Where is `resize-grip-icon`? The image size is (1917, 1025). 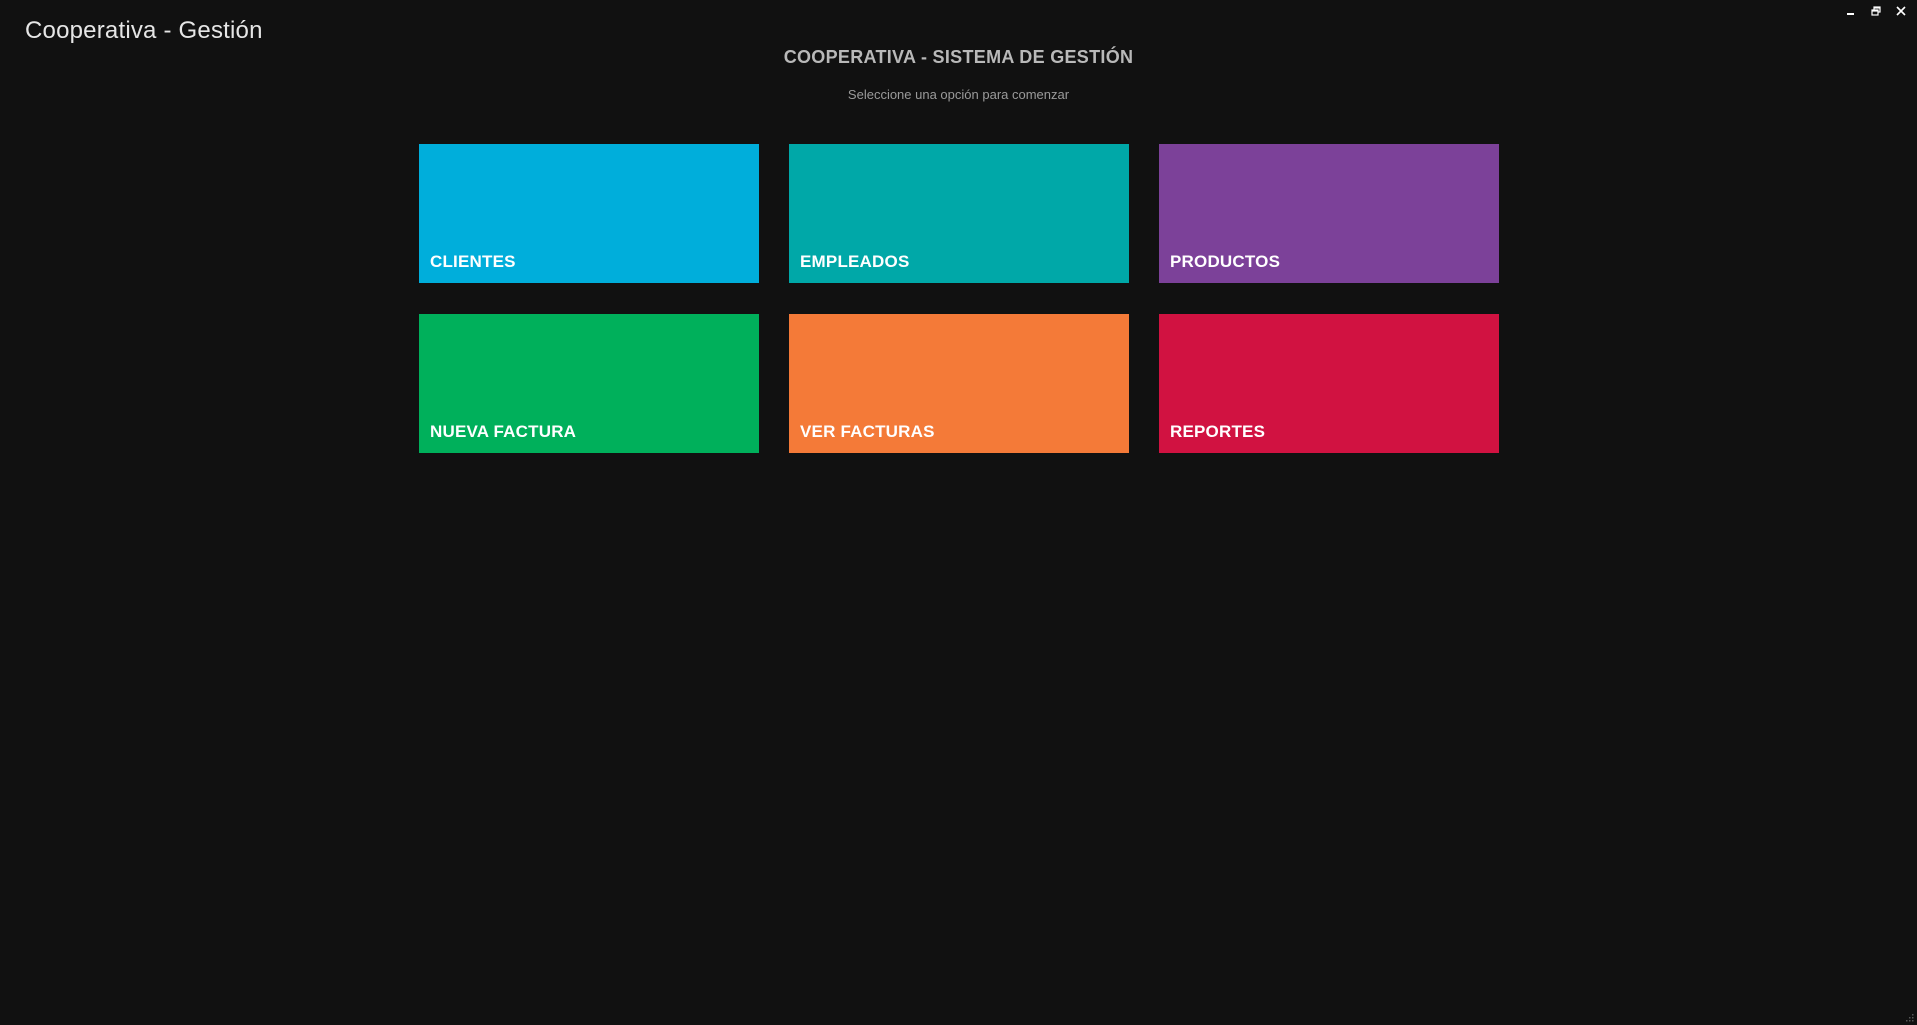
resize-grip-icon is located at coordinates (1909, 1017).